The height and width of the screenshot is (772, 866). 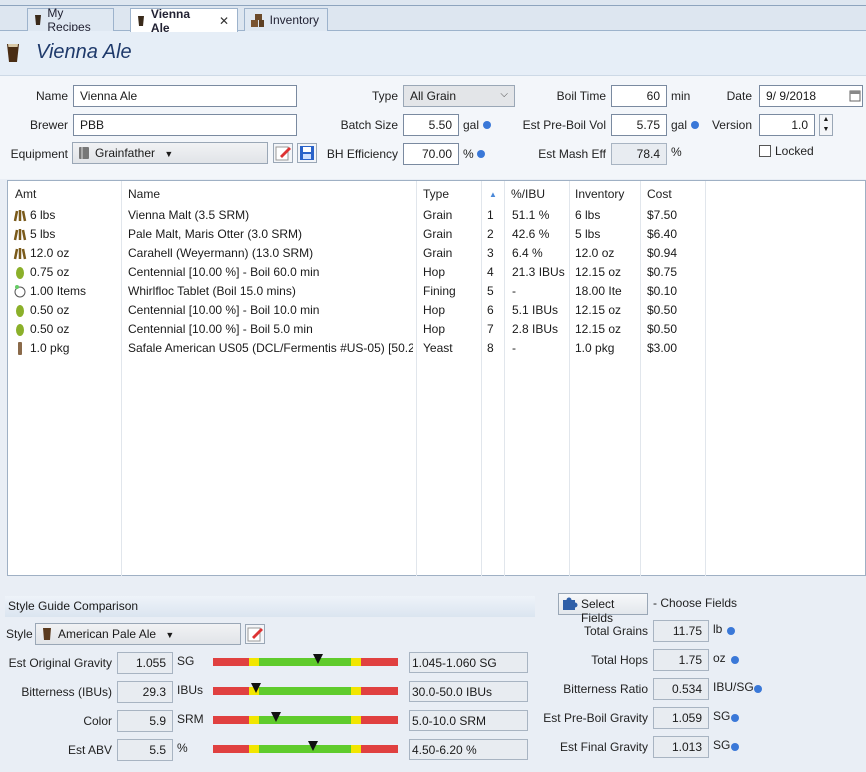 What do you see at coordinates (490, 234) in the screenshot?
I see `row-num: 2` at bounding box center [490, 234].